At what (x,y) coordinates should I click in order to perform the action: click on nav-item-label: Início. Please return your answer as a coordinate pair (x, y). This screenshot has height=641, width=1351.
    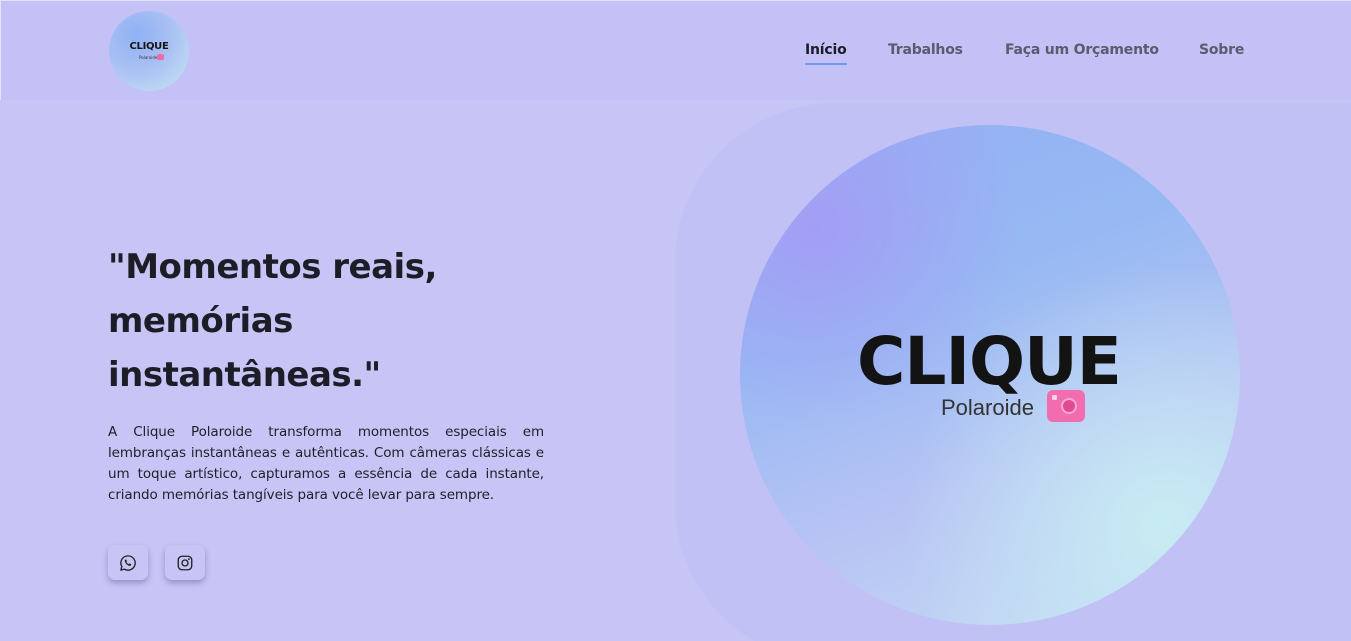
    Looking at the image, I should click on (826, 50).